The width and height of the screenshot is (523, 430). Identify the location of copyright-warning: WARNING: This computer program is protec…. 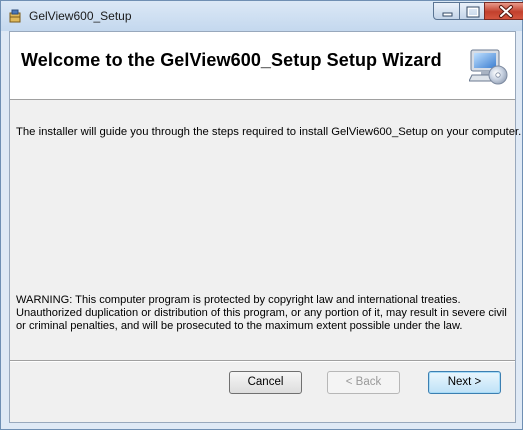
(261, 313).